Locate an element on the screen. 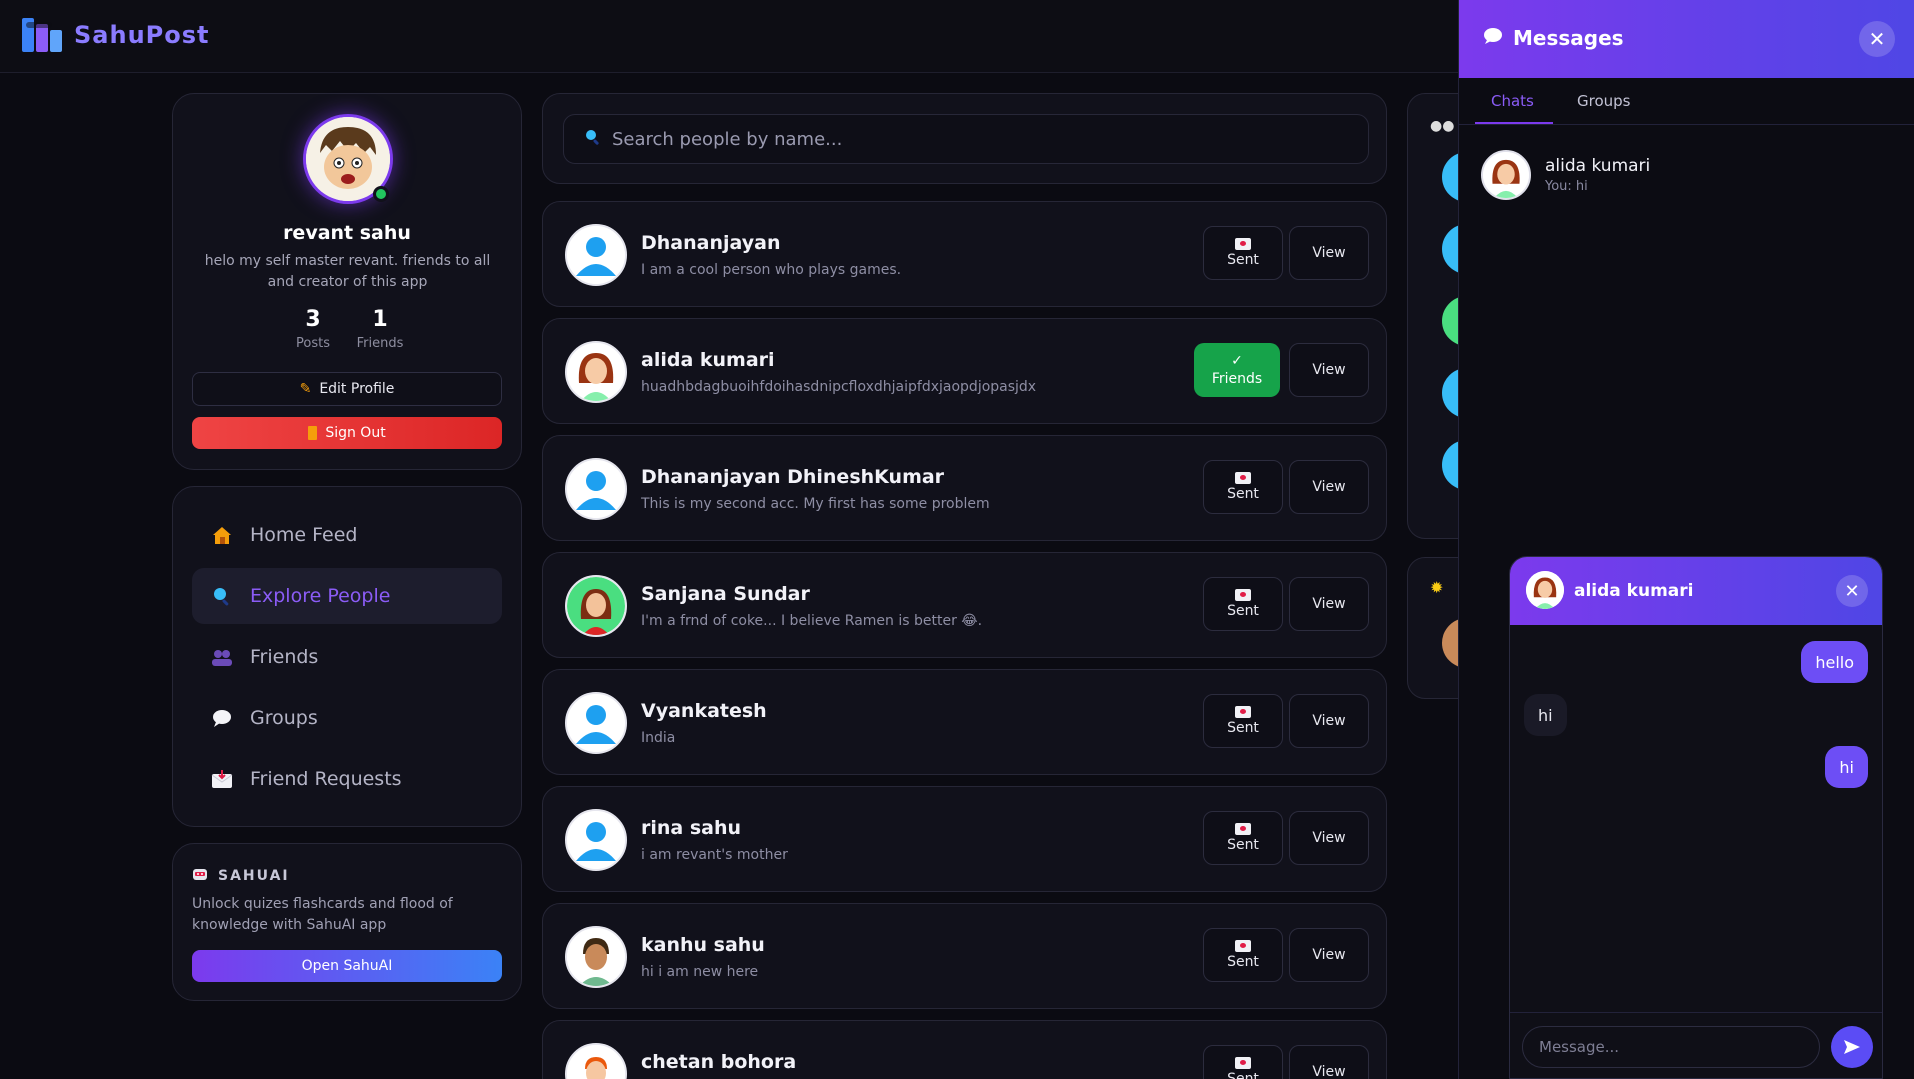 The width and height of the screenshot is (1914, 1079). person-bio: hi i am new here is located at coordinates (700, 972).